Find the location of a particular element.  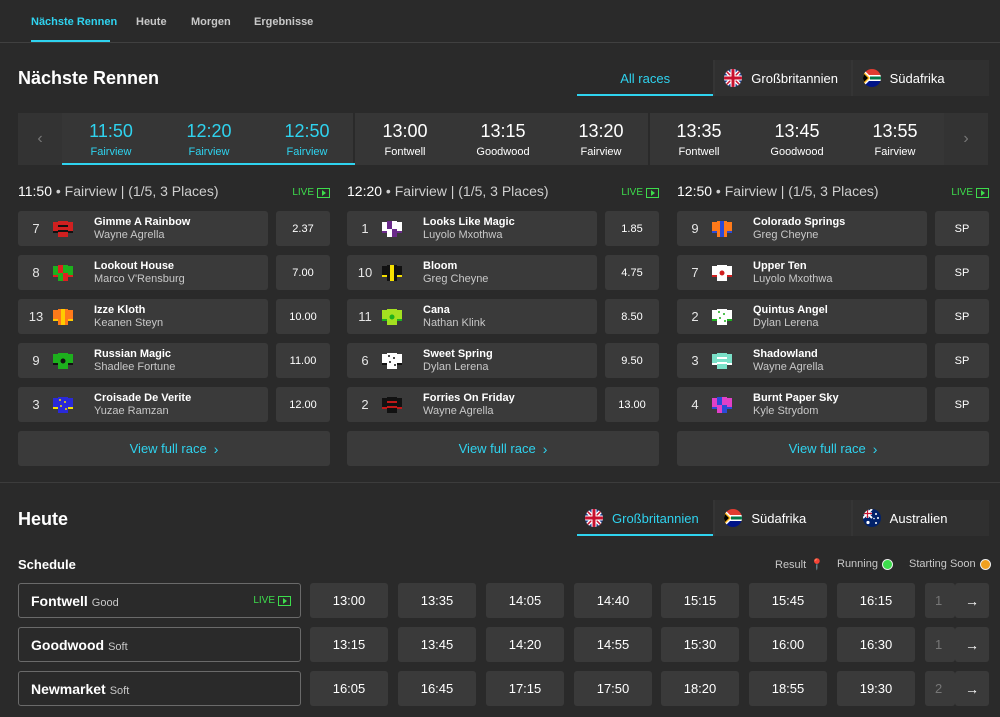

south-africa-flag-icon is located at coordinates (871, 78).